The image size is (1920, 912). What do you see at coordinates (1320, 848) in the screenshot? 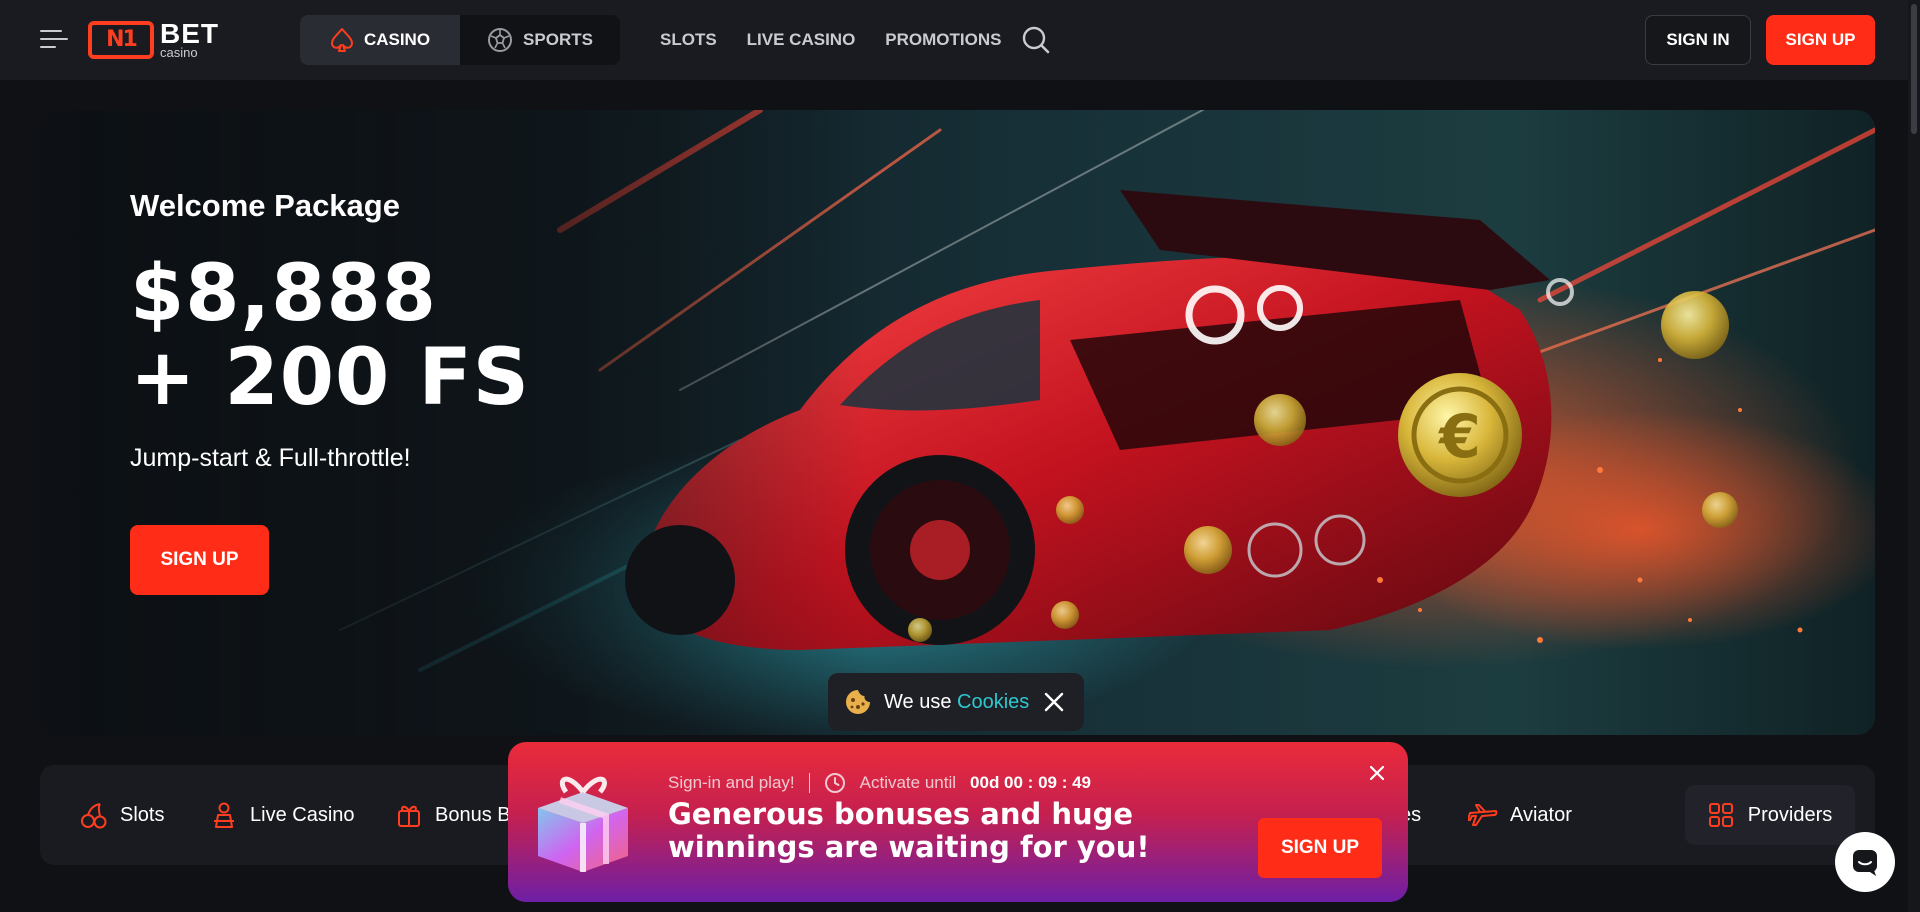
I see `promo-sign-up-button: SIGN UP` at bounding box center [1320, 848].